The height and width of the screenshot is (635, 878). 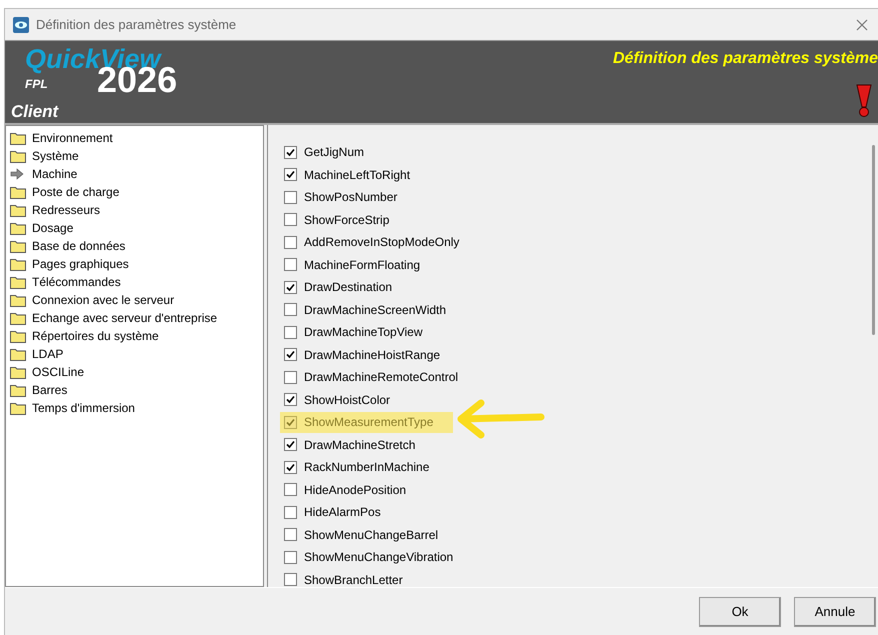 What do you see at coordinates (347, 220) in the screenshot?
I see `option-label: ShowForceStrip` at bounding box center [347, 220].